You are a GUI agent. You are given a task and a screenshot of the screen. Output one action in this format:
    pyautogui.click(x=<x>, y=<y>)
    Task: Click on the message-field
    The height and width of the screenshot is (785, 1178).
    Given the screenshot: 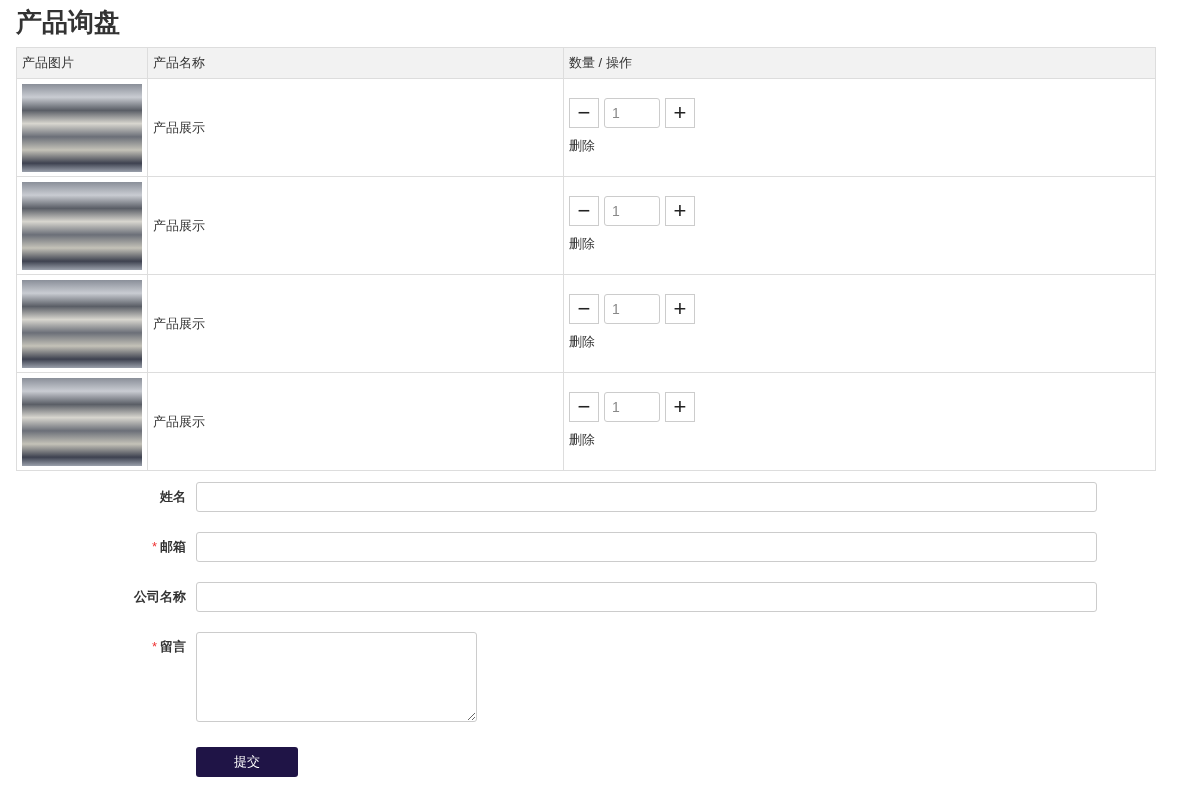 What is the action you would take?
    pyautogui.click(x=336, y=677)
    